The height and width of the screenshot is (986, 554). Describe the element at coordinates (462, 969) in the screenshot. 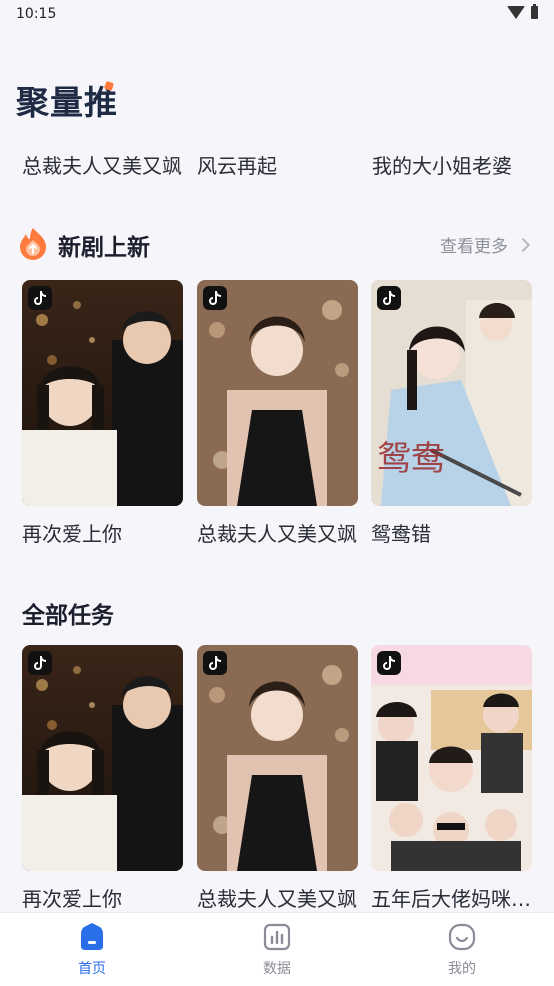

I see `tab-label: 我的` at that location.